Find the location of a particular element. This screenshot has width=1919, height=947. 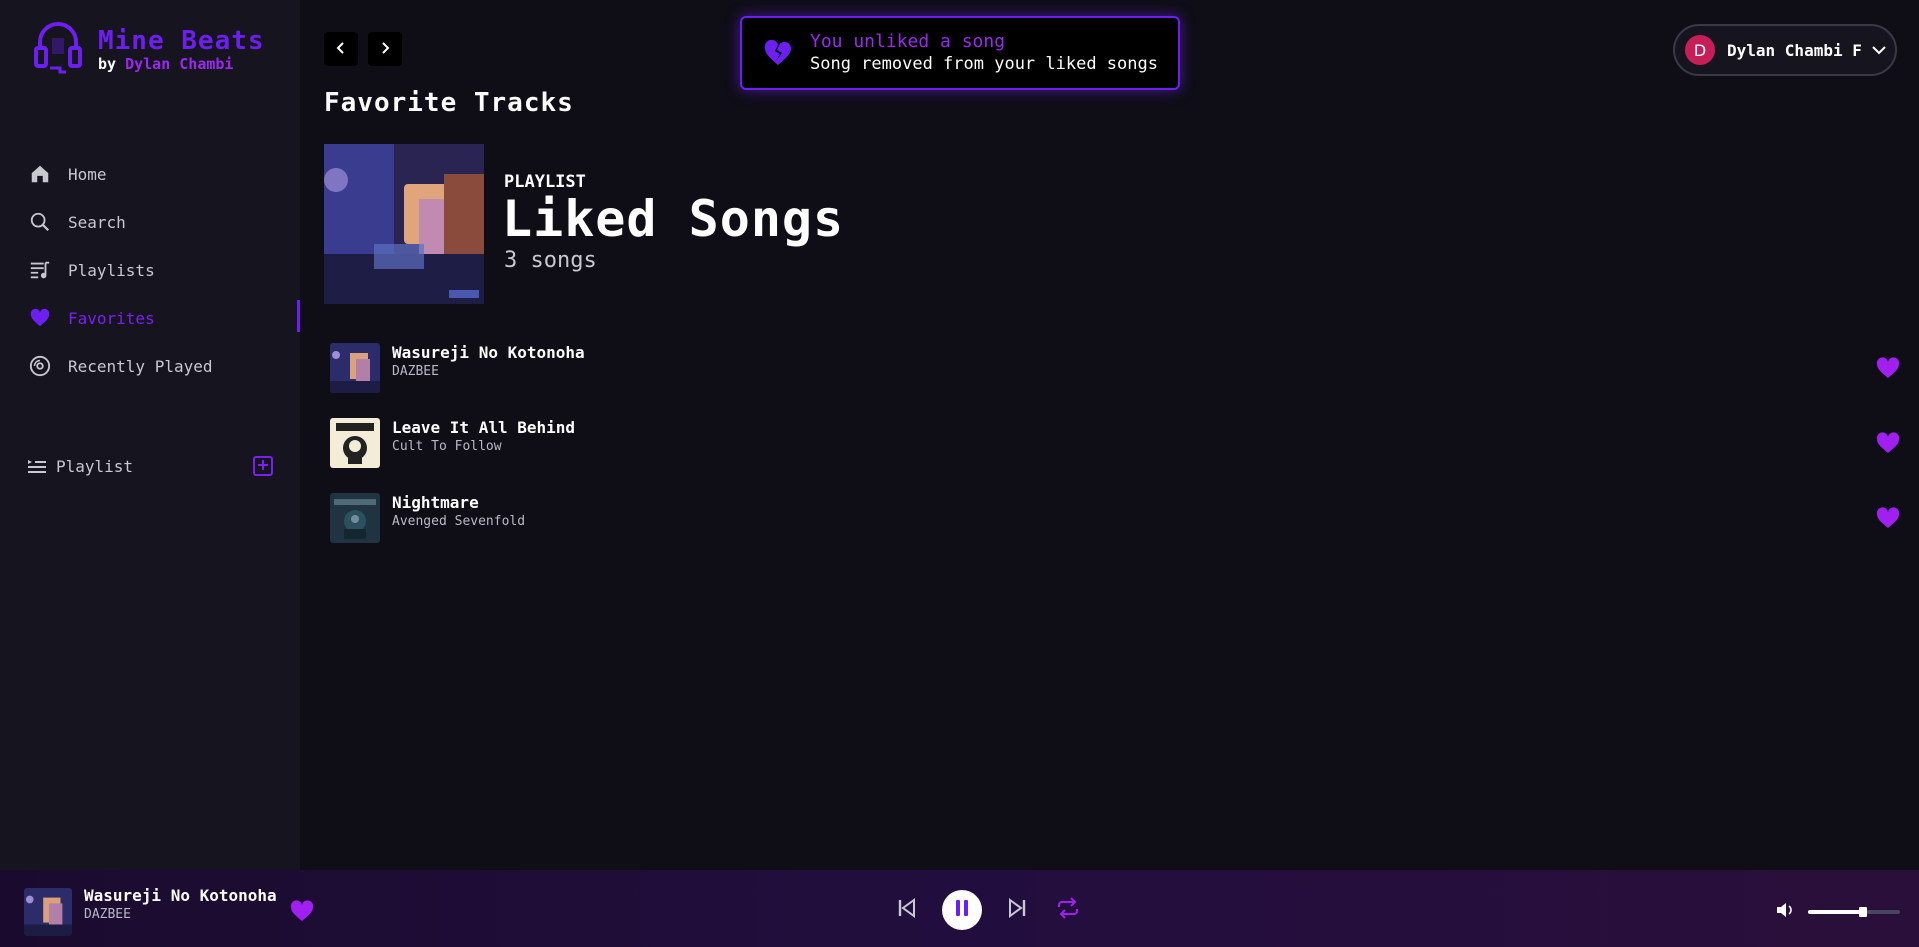

track-row: Wasureji No Kotonoha DAZBEE is located at coordinates (1115, 380).